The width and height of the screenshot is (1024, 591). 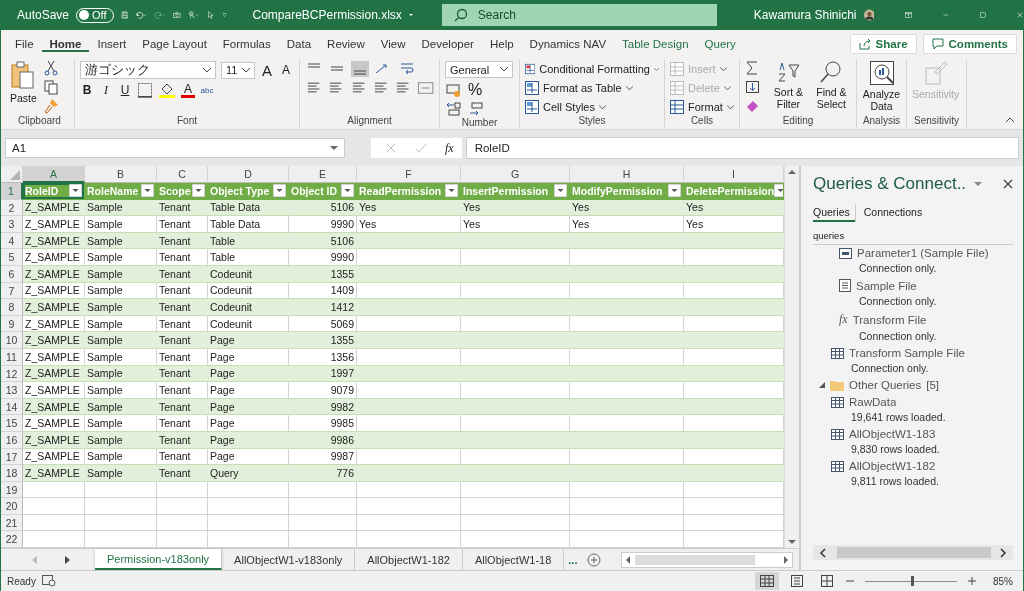 What do you see at coordinates (238, 70) in the screenshot?
I see `font-size-field: 11` at bounding box center [238, 70].